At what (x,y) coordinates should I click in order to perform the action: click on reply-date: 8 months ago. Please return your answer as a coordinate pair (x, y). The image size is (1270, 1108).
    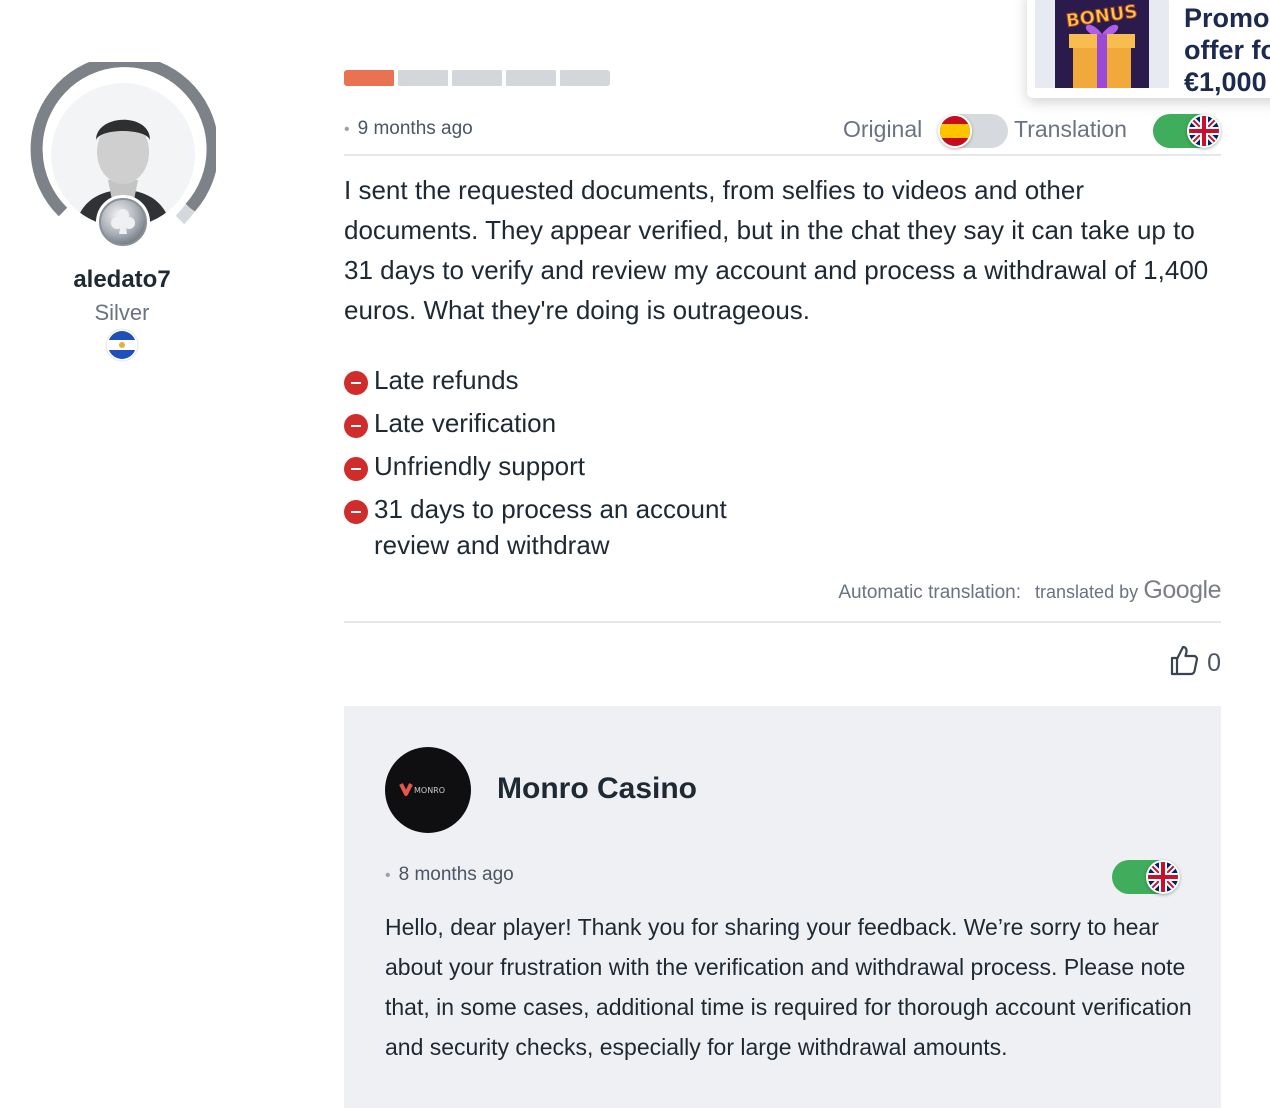
    Looking at the image, I should click on (449, 875).